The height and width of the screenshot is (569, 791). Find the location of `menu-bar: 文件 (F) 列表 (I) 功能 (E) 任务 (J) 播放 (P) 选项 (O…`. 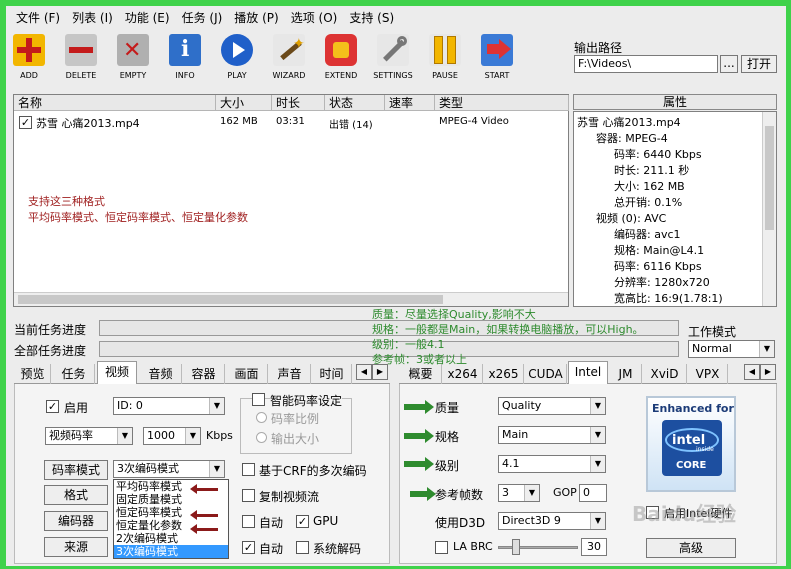

menu-bar: 文件 (F) 列表 (I) 功能 (E) 任务 (J) 播放 (P) 选项 (O… is located at coordinates (396, 17).